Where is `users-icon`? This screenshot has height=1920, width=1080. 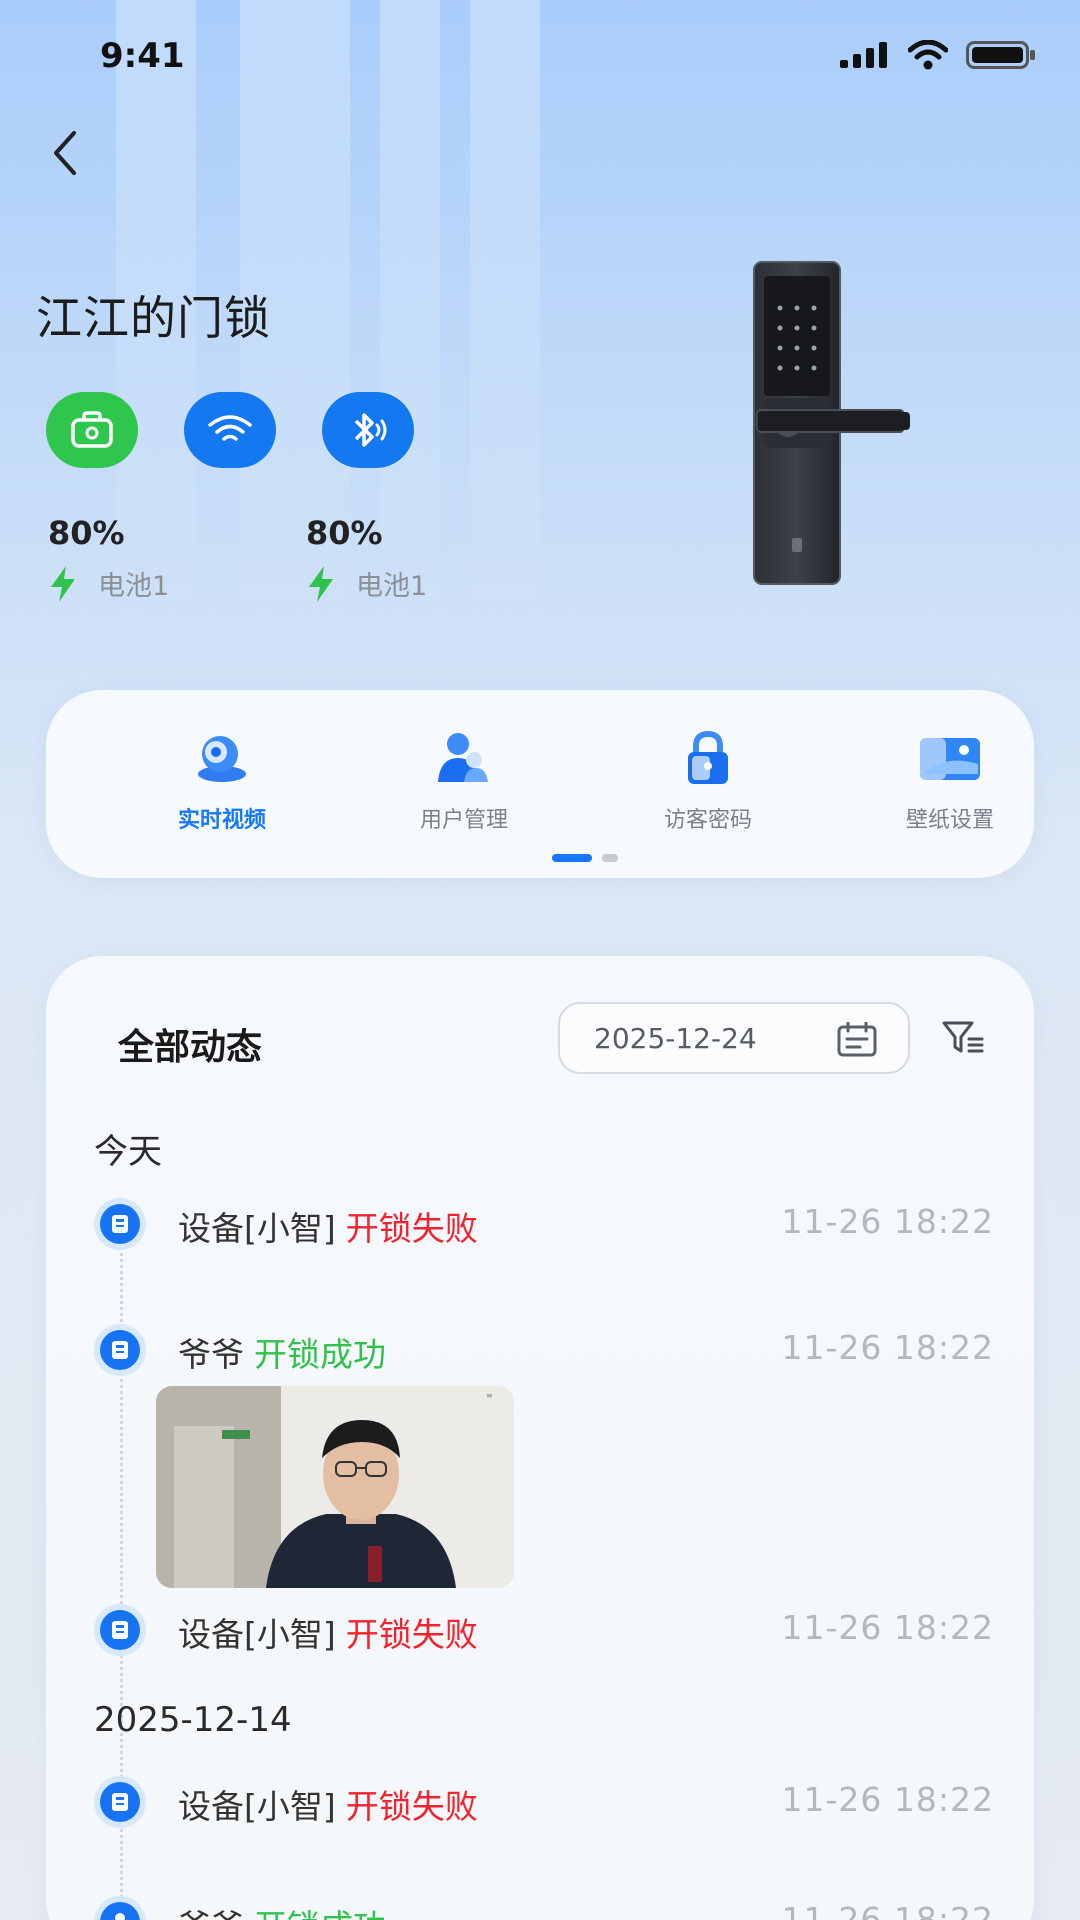 users-icon is located at coordinates (463, 757).